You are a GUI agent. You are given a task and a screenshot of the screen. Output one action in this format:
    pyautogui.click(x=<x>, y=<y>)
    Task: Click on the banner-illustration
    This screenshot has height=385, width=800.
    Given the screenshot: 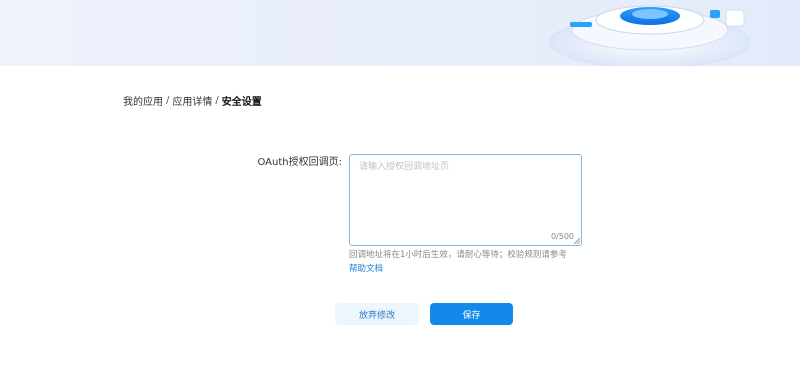 What is the action you would take?
    pyautogui.click(x=650, y=35)
    